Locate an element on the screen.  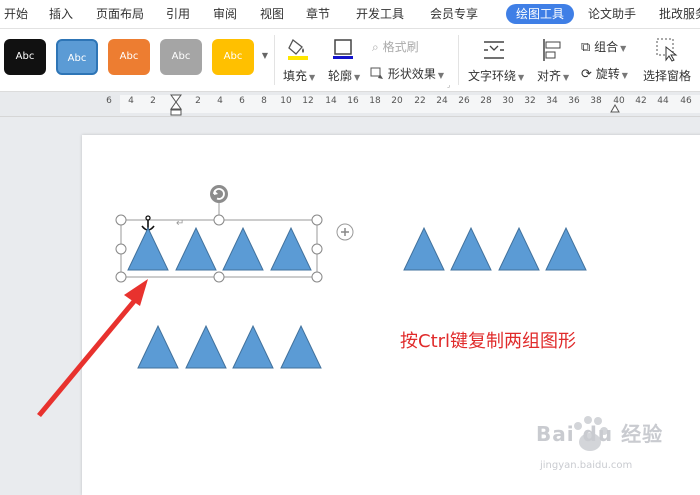
rotate-handle-icon is located at coordinates (219, 194).